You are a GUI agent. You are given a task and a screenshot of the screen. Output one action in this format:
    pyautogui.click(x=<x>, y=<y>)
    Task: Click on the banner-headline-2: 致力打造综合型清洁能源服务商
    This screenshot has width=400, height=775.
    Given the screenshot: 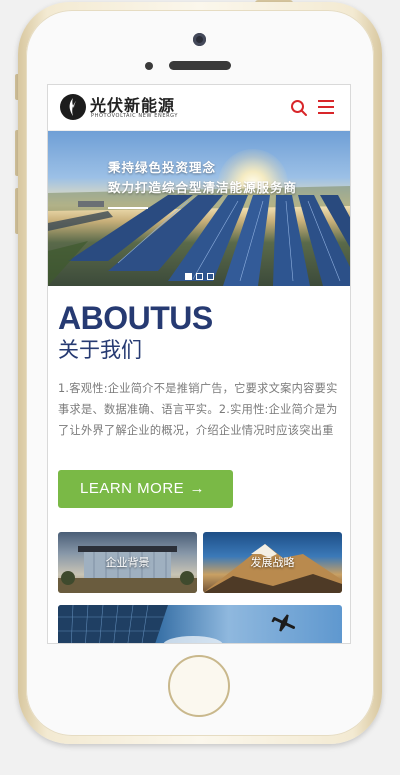 What is the action you would take?
    pyautogui.click(x=203, y=187)
    